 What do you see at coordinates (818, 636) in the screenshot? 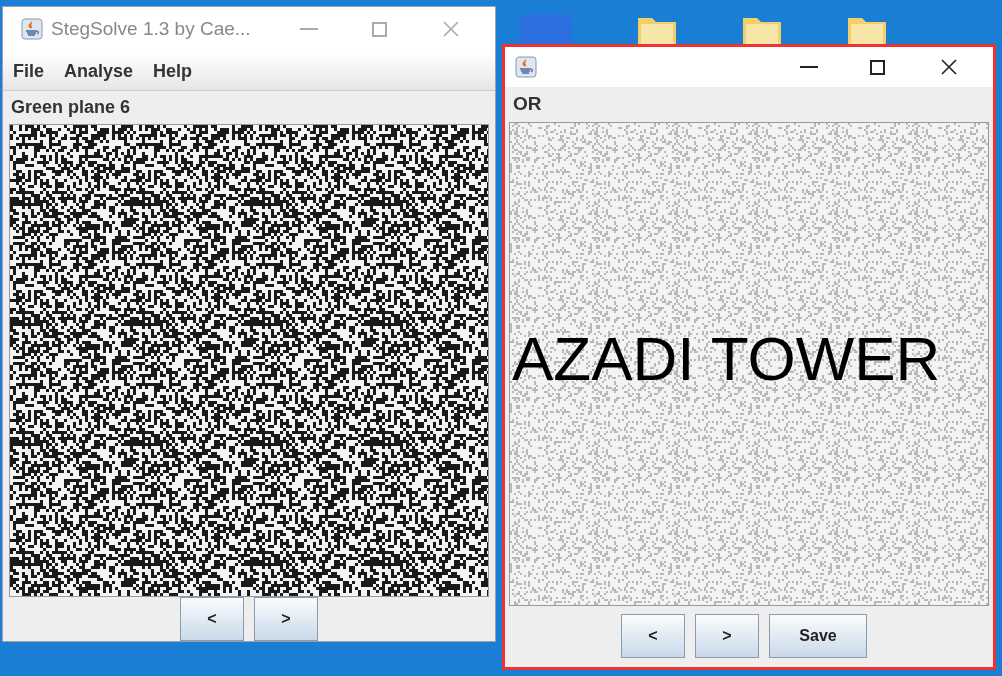
I see `nav-button: Save` at bounding box center [818, 636].